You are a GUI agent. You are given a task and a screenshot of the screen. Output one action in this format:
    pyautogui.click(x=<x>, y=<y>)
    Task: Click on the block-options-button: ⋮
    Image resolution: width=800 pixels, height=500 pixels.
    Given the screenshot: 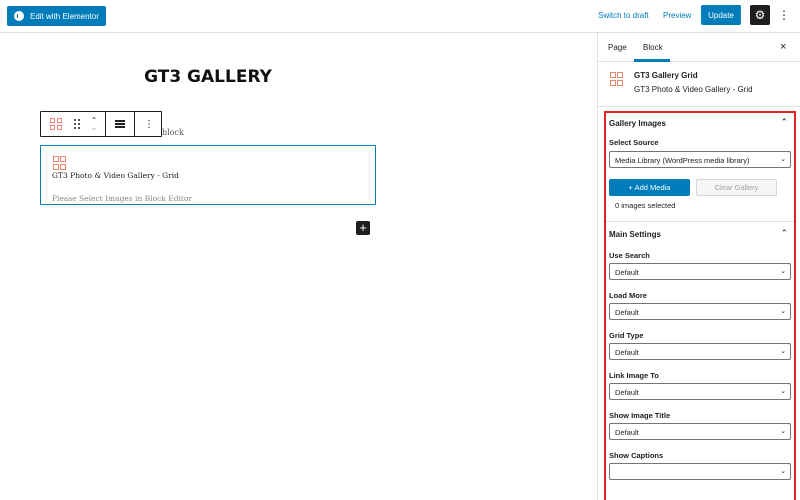 What is the action you would take?
    pyautogui.click(x=149, y=124)
    